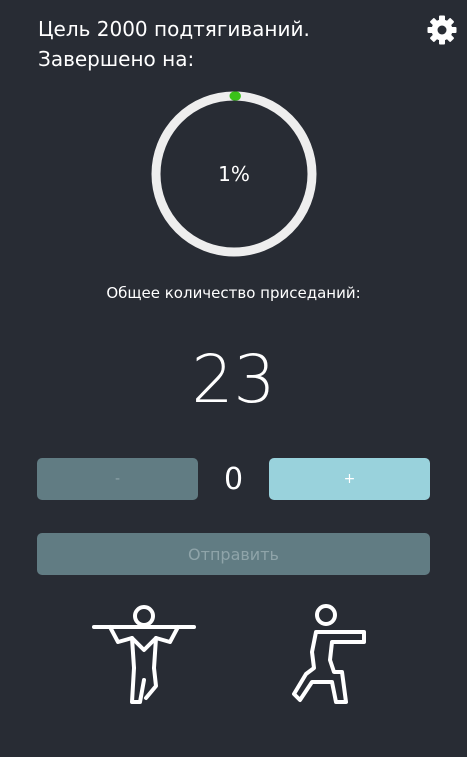  What do you see at coordinates (349, 479) in the screenshot?
I see `increment-button: +` at bounding box center [349, 479].